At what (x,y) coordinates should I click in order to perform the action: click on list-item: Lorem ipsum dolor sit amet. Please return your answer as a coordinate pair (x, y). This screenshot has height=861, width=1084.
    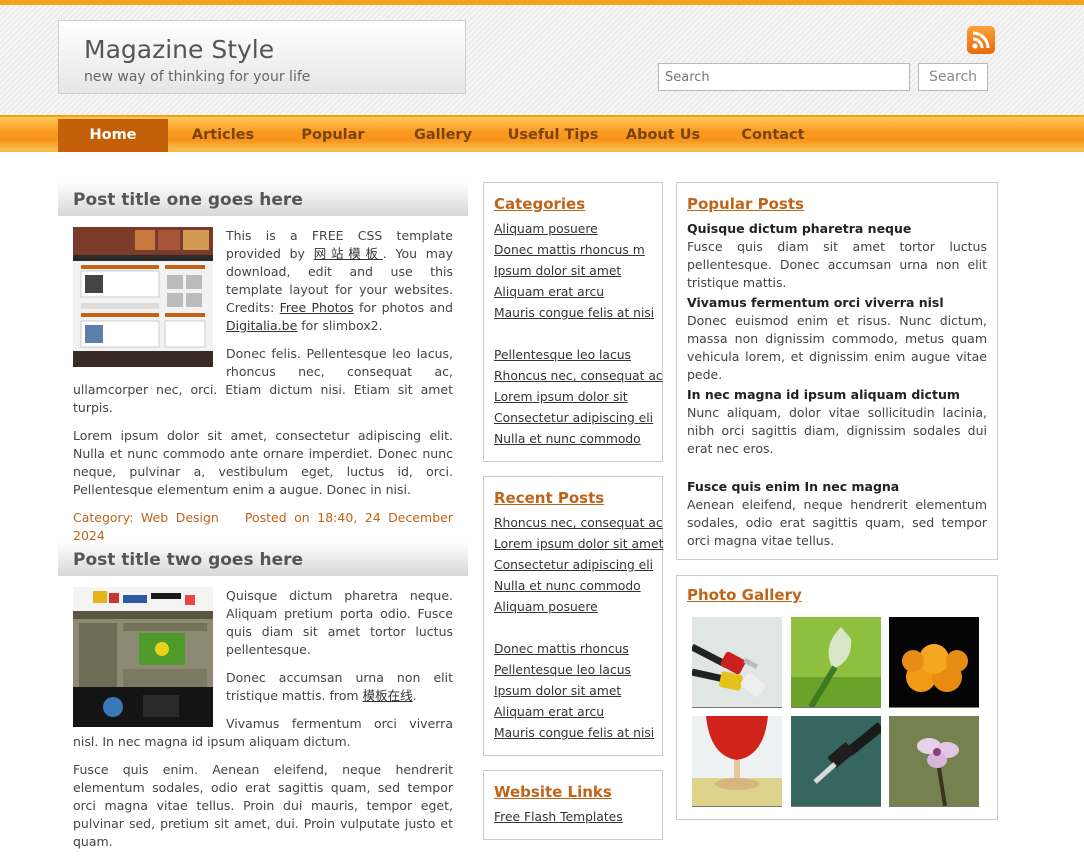
    Looking at the image, I should click on (578, 544).